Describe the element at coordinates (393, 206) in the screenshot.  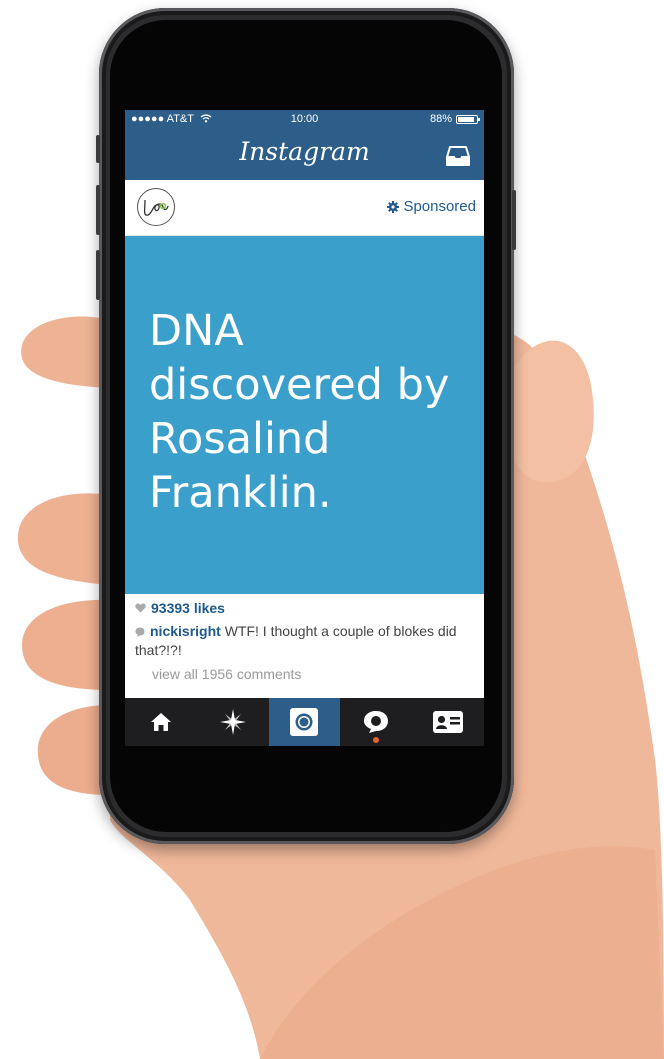
I see `gear-icon` at that location.